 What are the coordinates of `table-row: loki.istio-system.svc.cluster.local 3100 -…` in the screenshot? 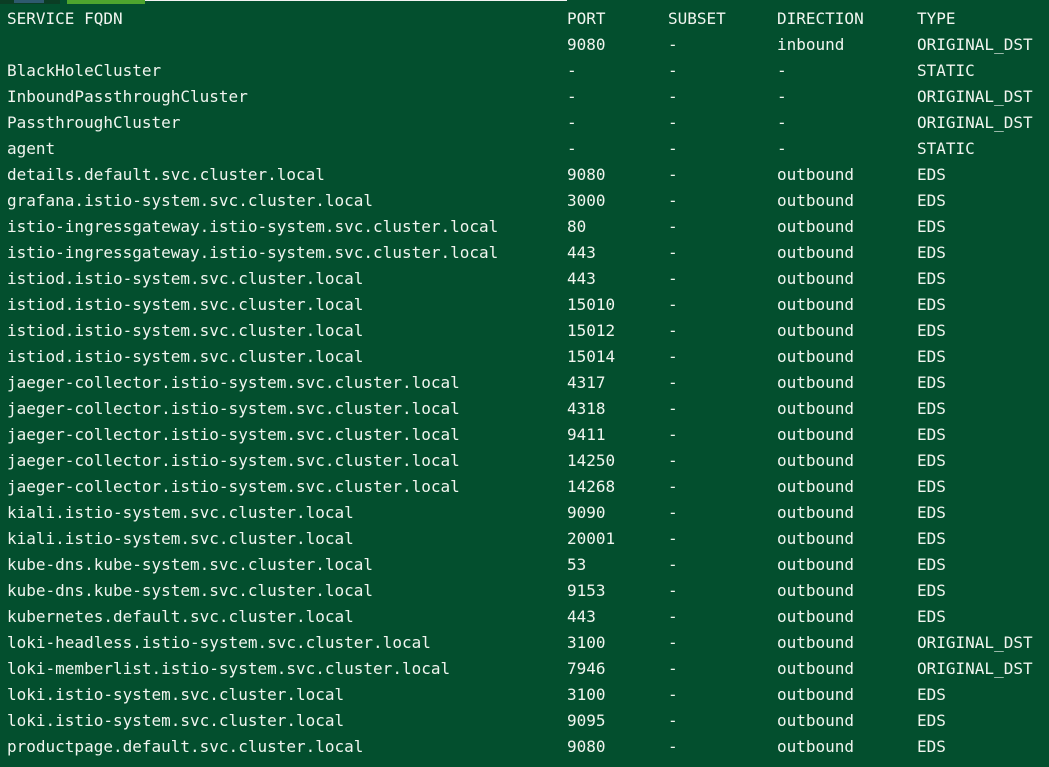 It's located at (473, 695).